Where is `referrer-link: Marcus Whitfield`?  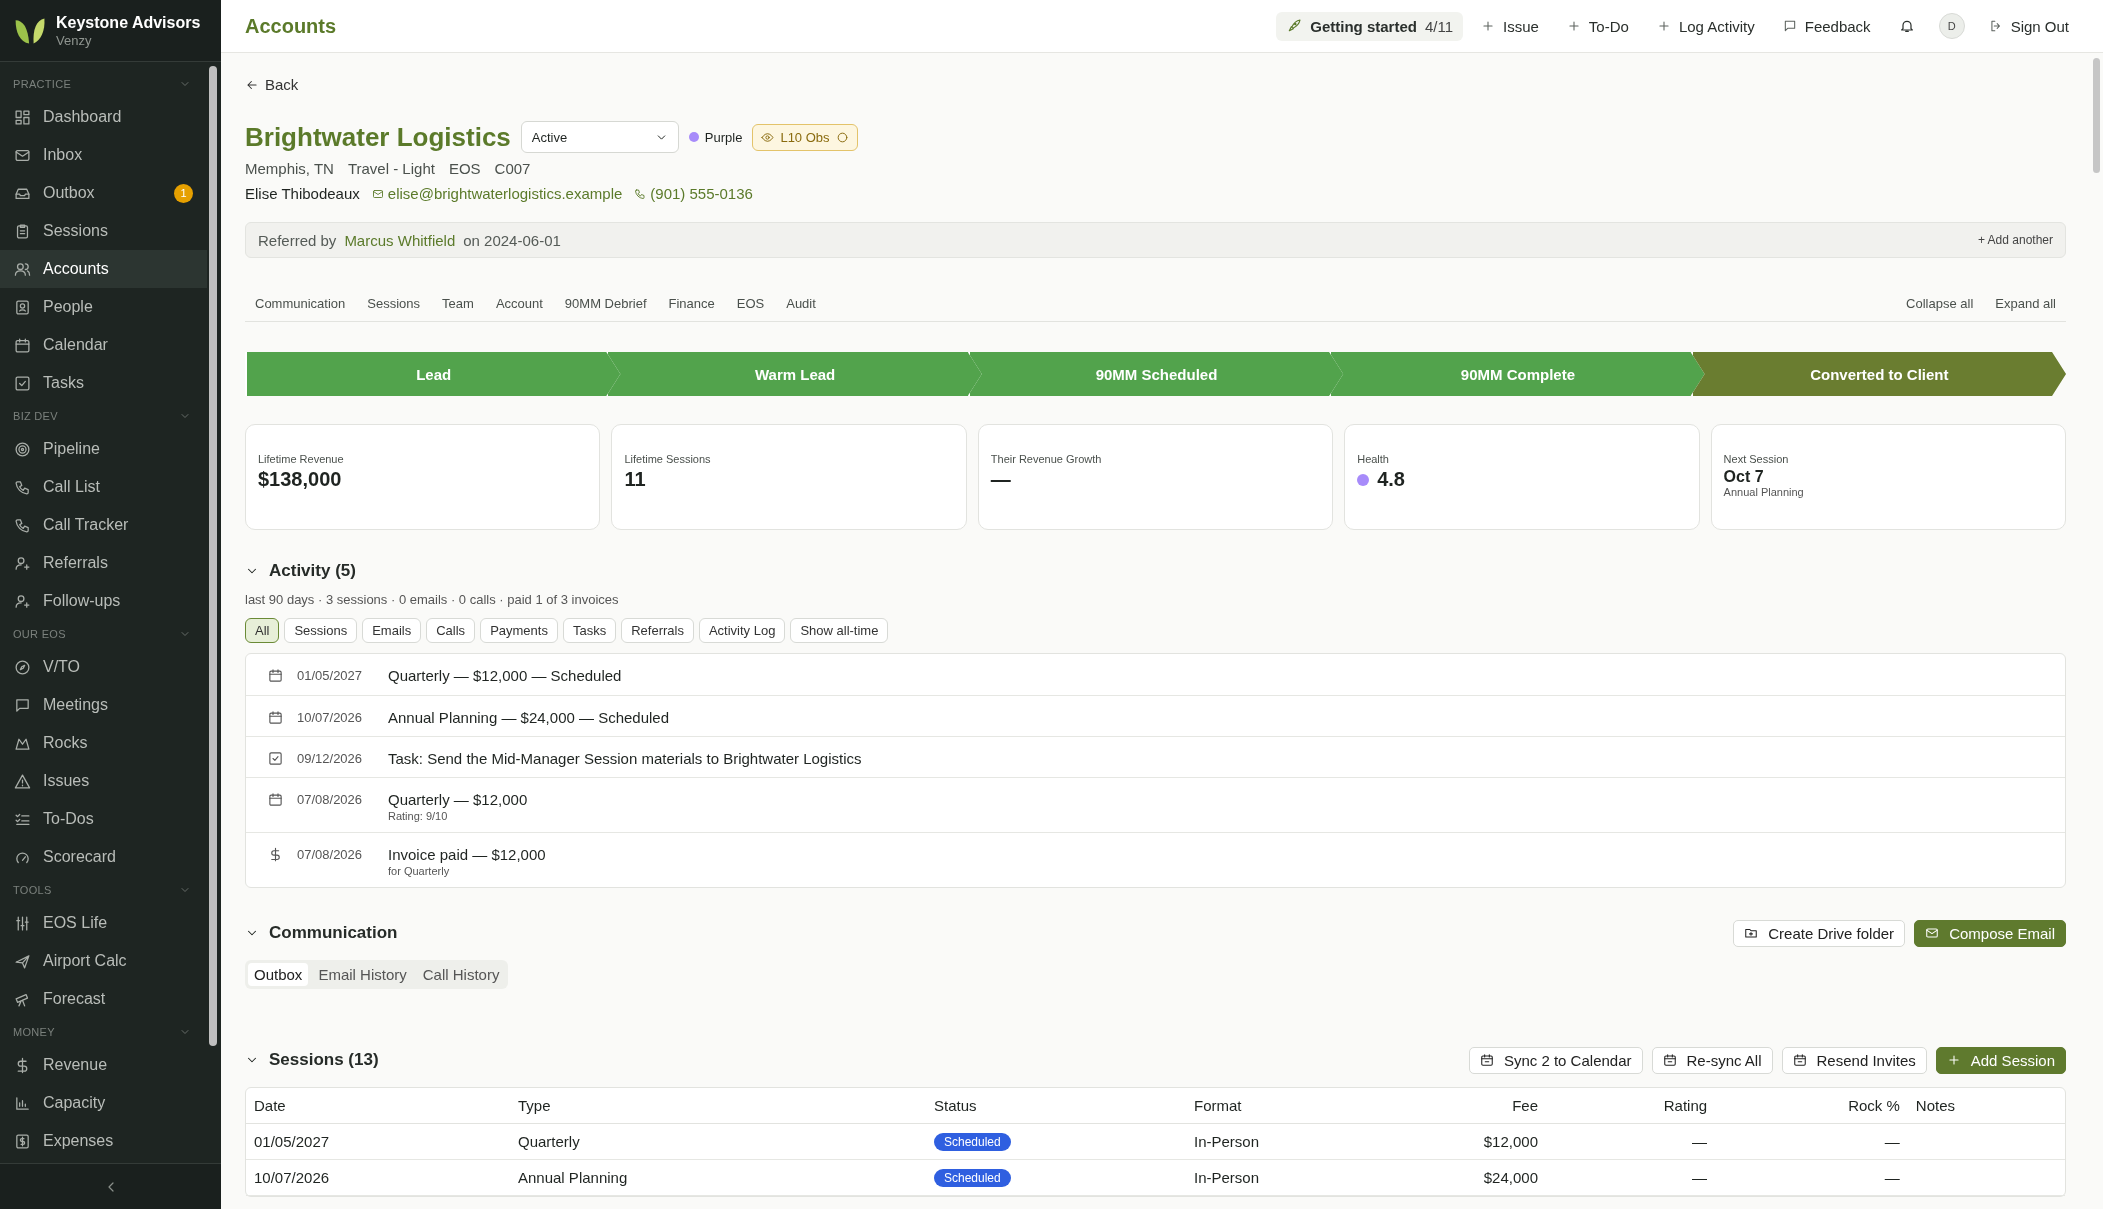 referrer-link: Marcus Whitfield is located at coordinates (400, 240).